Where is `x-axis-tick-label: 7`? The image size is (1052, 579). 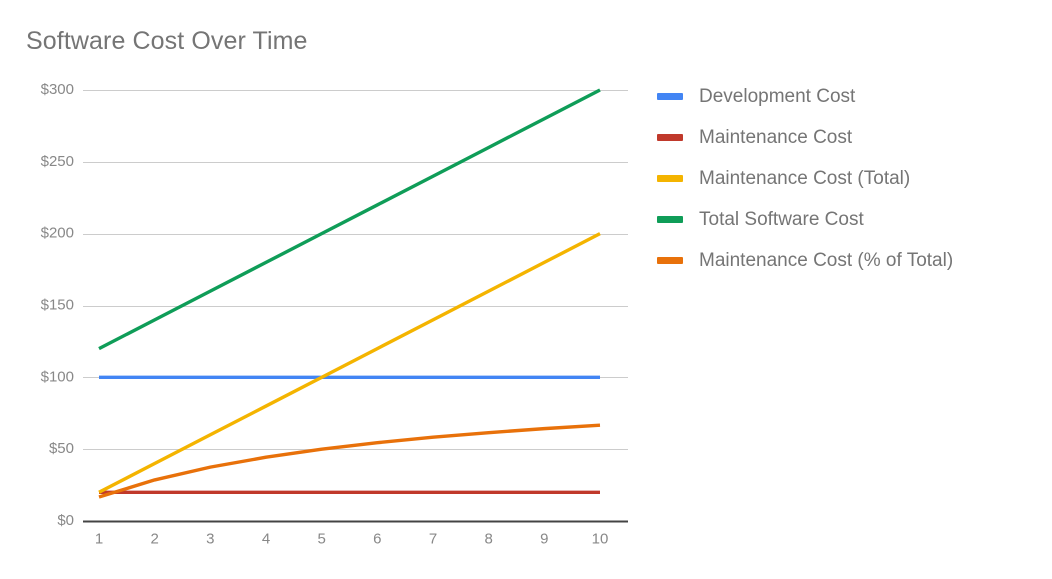
x-axis-tick-label: 7 is located at coordinates (433, 538).